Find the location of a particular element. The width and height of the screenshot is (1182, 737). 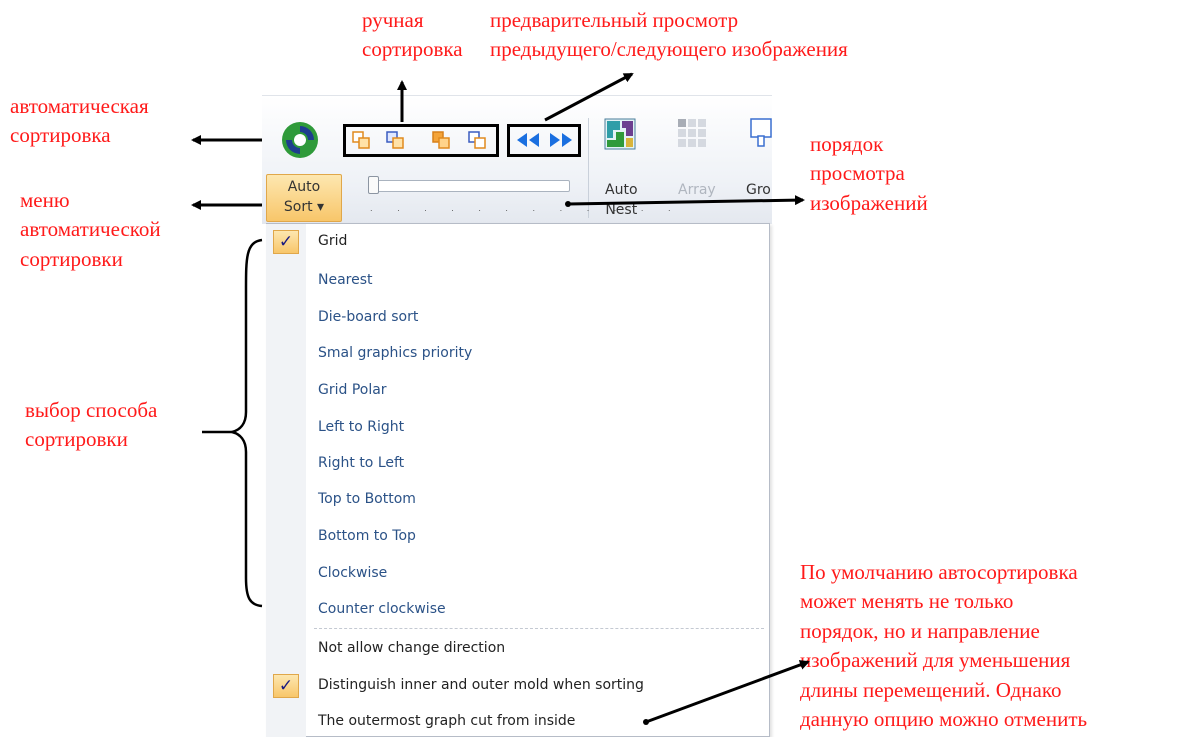

sort-choice-brace is located at coordinates (247, 423).